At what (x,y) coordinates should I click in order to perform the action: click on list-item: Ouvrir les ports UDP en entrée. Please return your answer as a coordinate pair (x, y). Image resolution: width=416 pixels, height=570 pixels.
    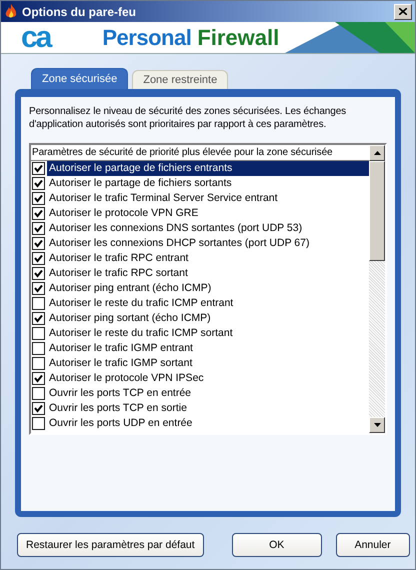
    Looking at the image, I should click on (120, 423).